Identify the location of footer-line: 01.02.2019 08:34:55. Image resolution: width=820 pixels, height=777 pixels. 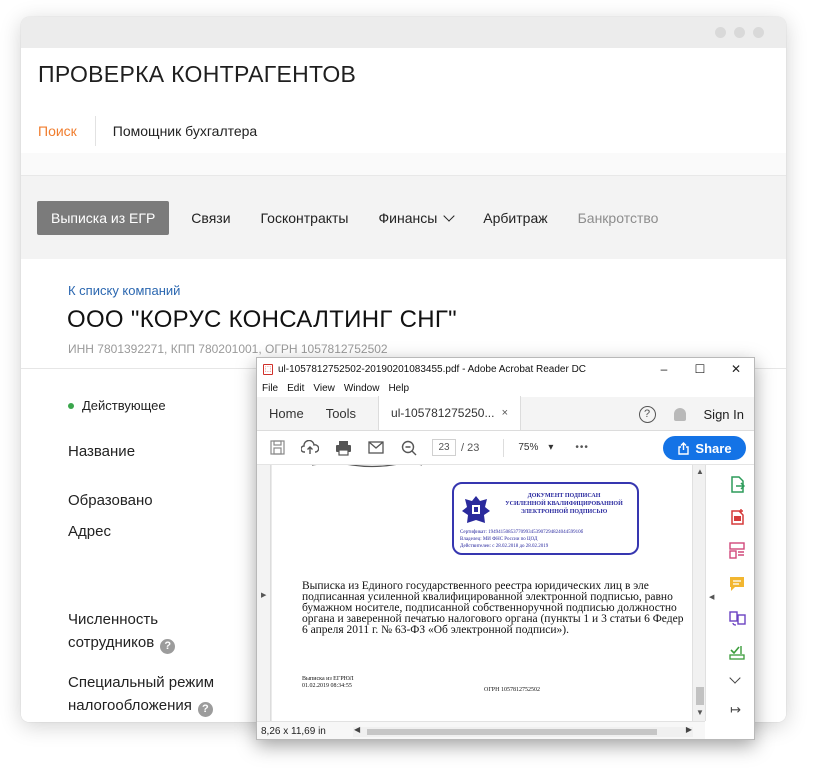
(327, 686).